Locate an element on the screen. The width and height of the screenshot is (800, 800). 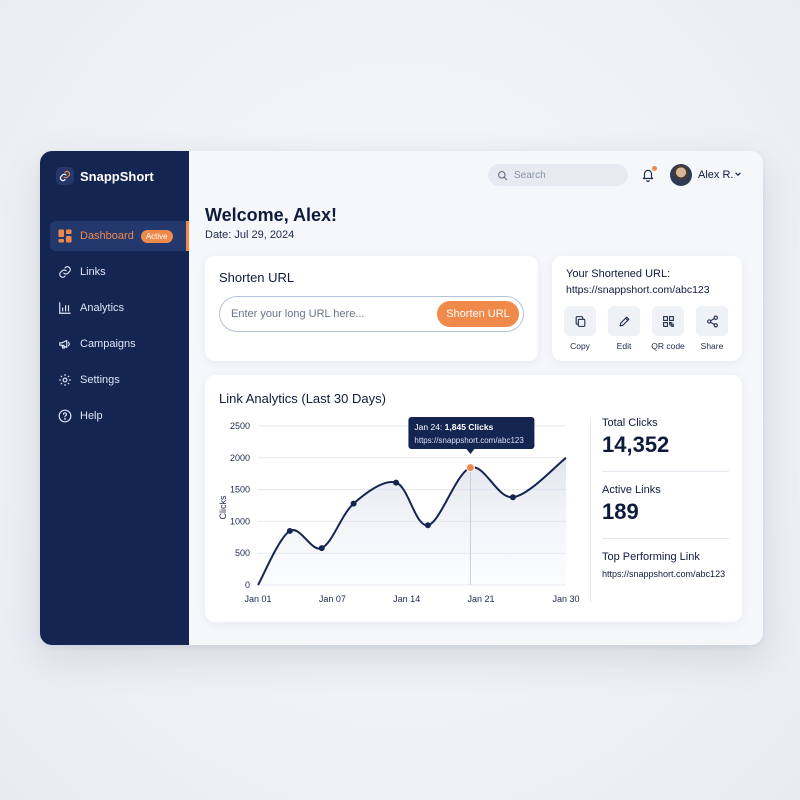
x-tick-label: Jan 01 is located at coordinates (257, 599).